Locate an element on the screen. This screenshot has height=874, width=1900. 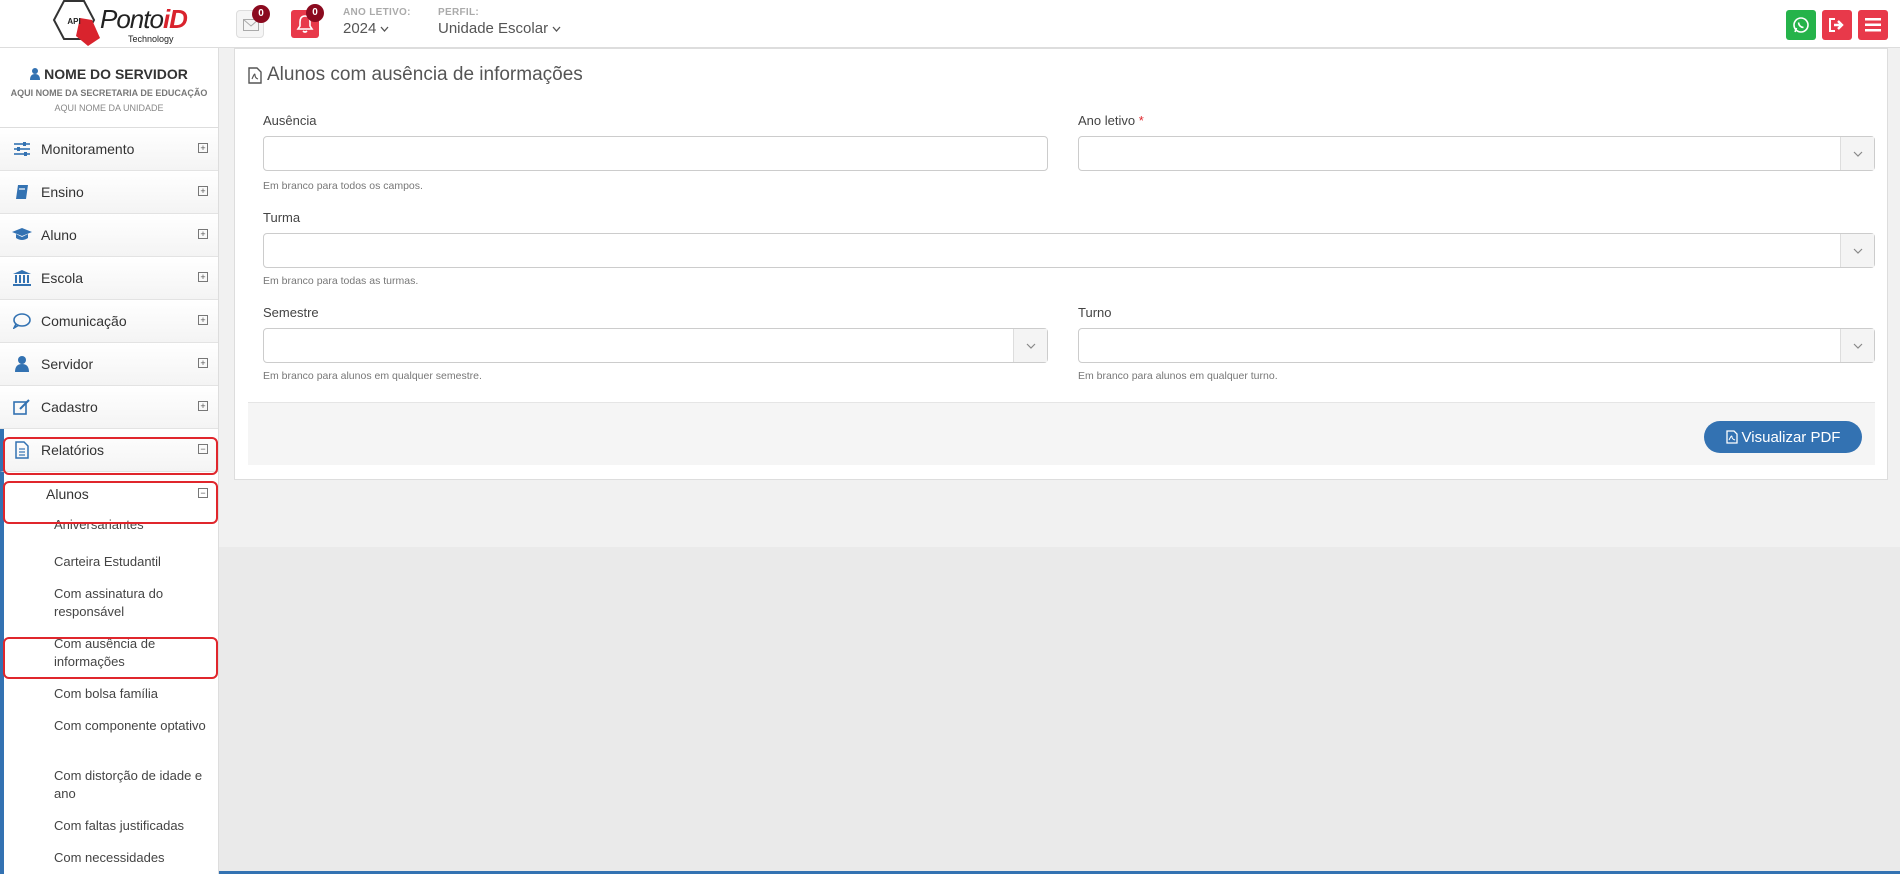
ano-letivo-label: Ano letivo * is located at coordinates (1111, 120).